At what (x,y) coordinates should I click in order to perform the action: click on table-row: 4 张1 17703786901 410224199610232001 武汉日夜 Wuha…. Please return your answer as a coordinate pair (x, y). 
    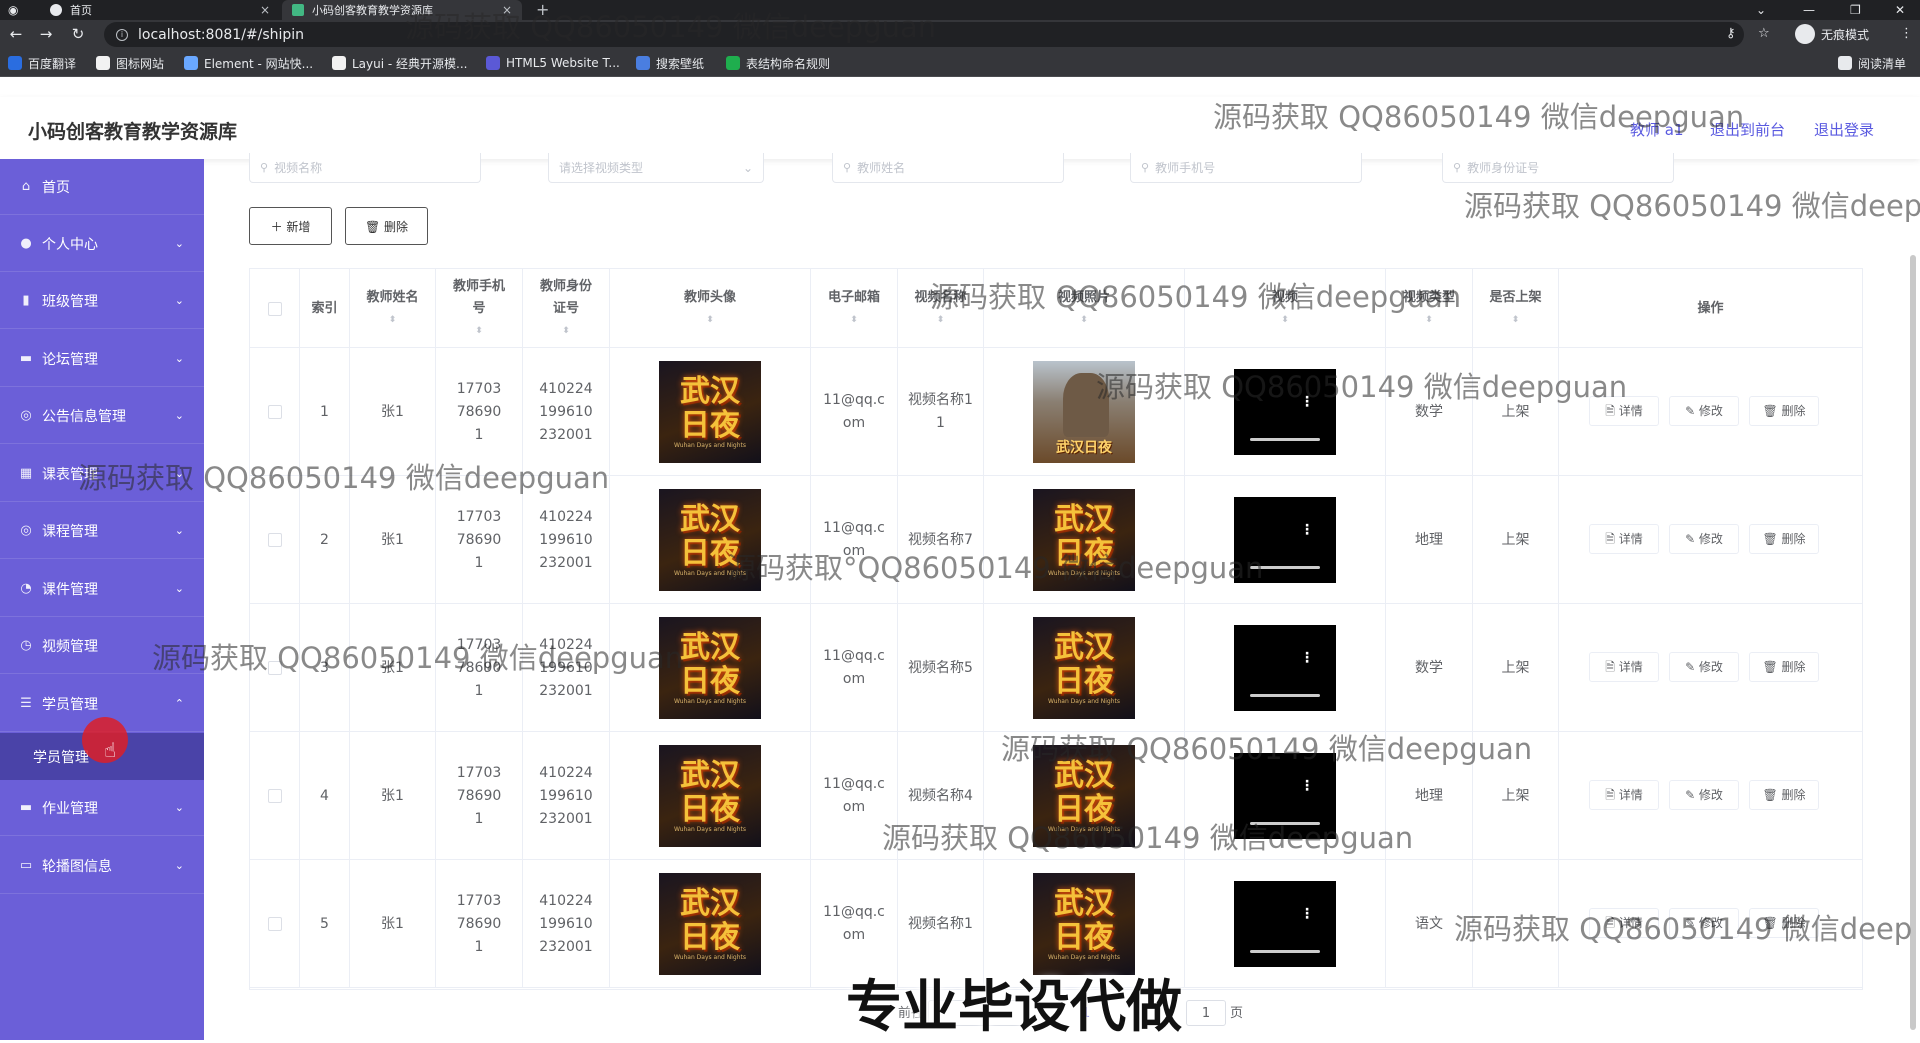
    Looking at the image, I should click on (1056, 796).